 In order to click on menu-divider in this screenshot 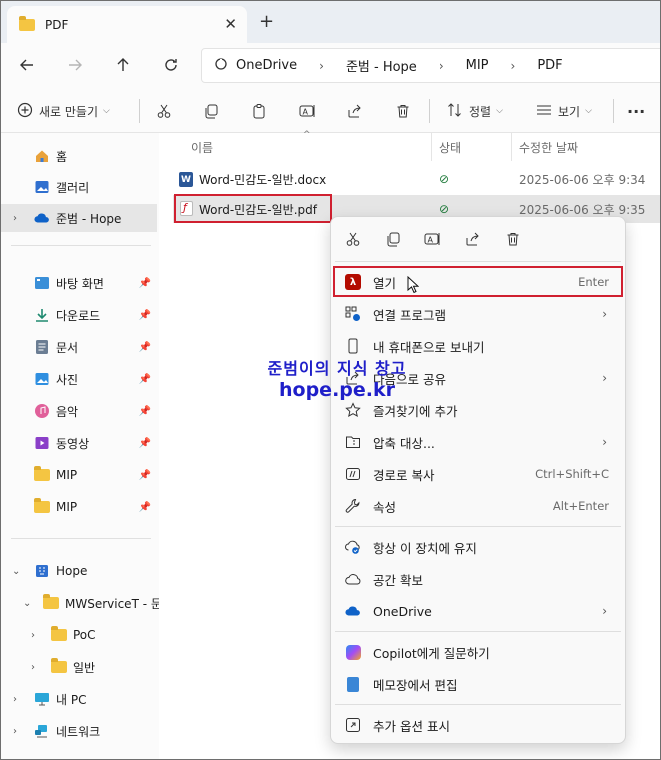, I will do `click(478, 261)`.